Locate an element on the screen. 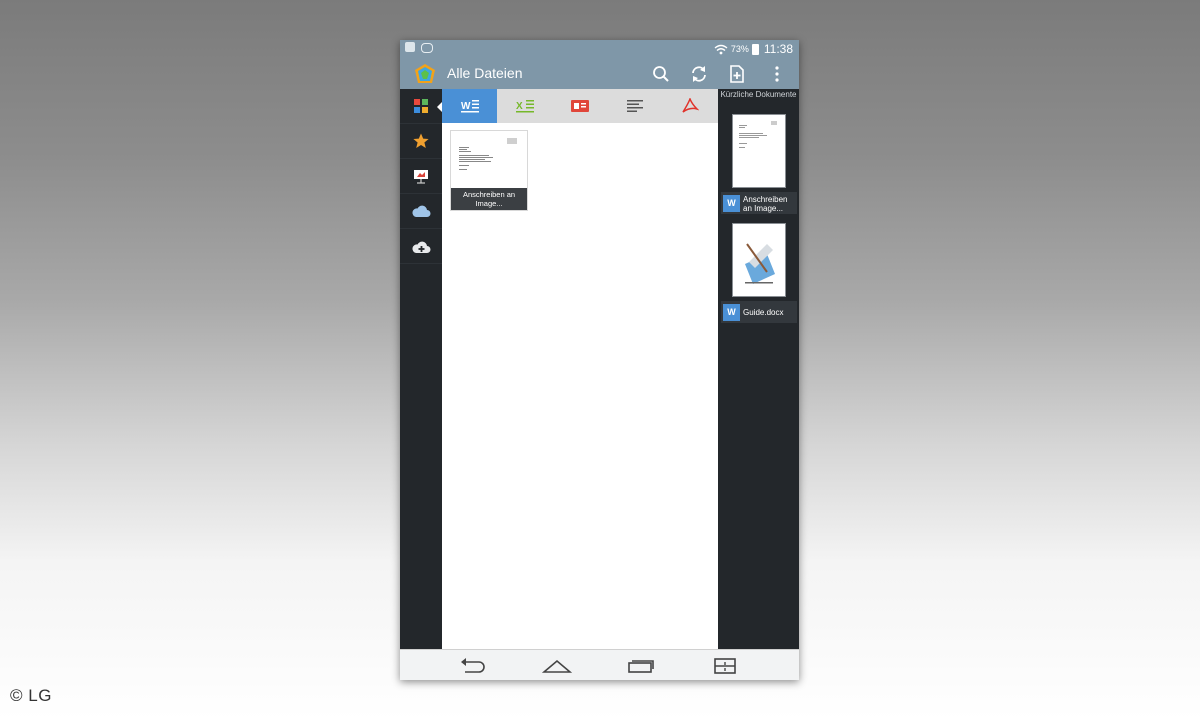  back-icon is located at coordinates (473, 665).